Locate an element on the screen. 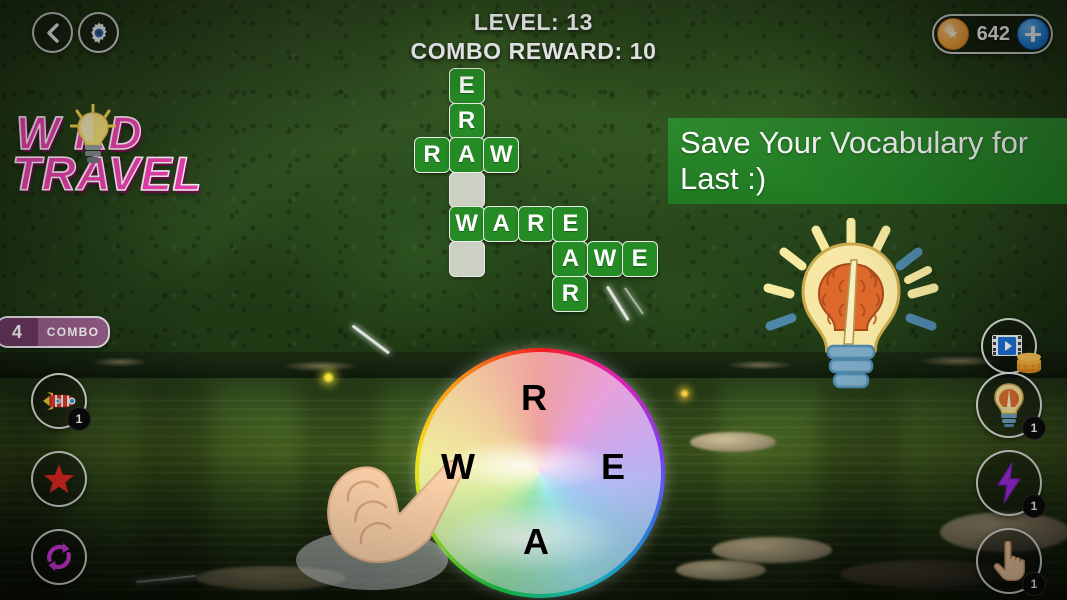 This screenshot has height=600, width=1067. combo-badge: 4 COMBO is located at coordinates (55, 332).